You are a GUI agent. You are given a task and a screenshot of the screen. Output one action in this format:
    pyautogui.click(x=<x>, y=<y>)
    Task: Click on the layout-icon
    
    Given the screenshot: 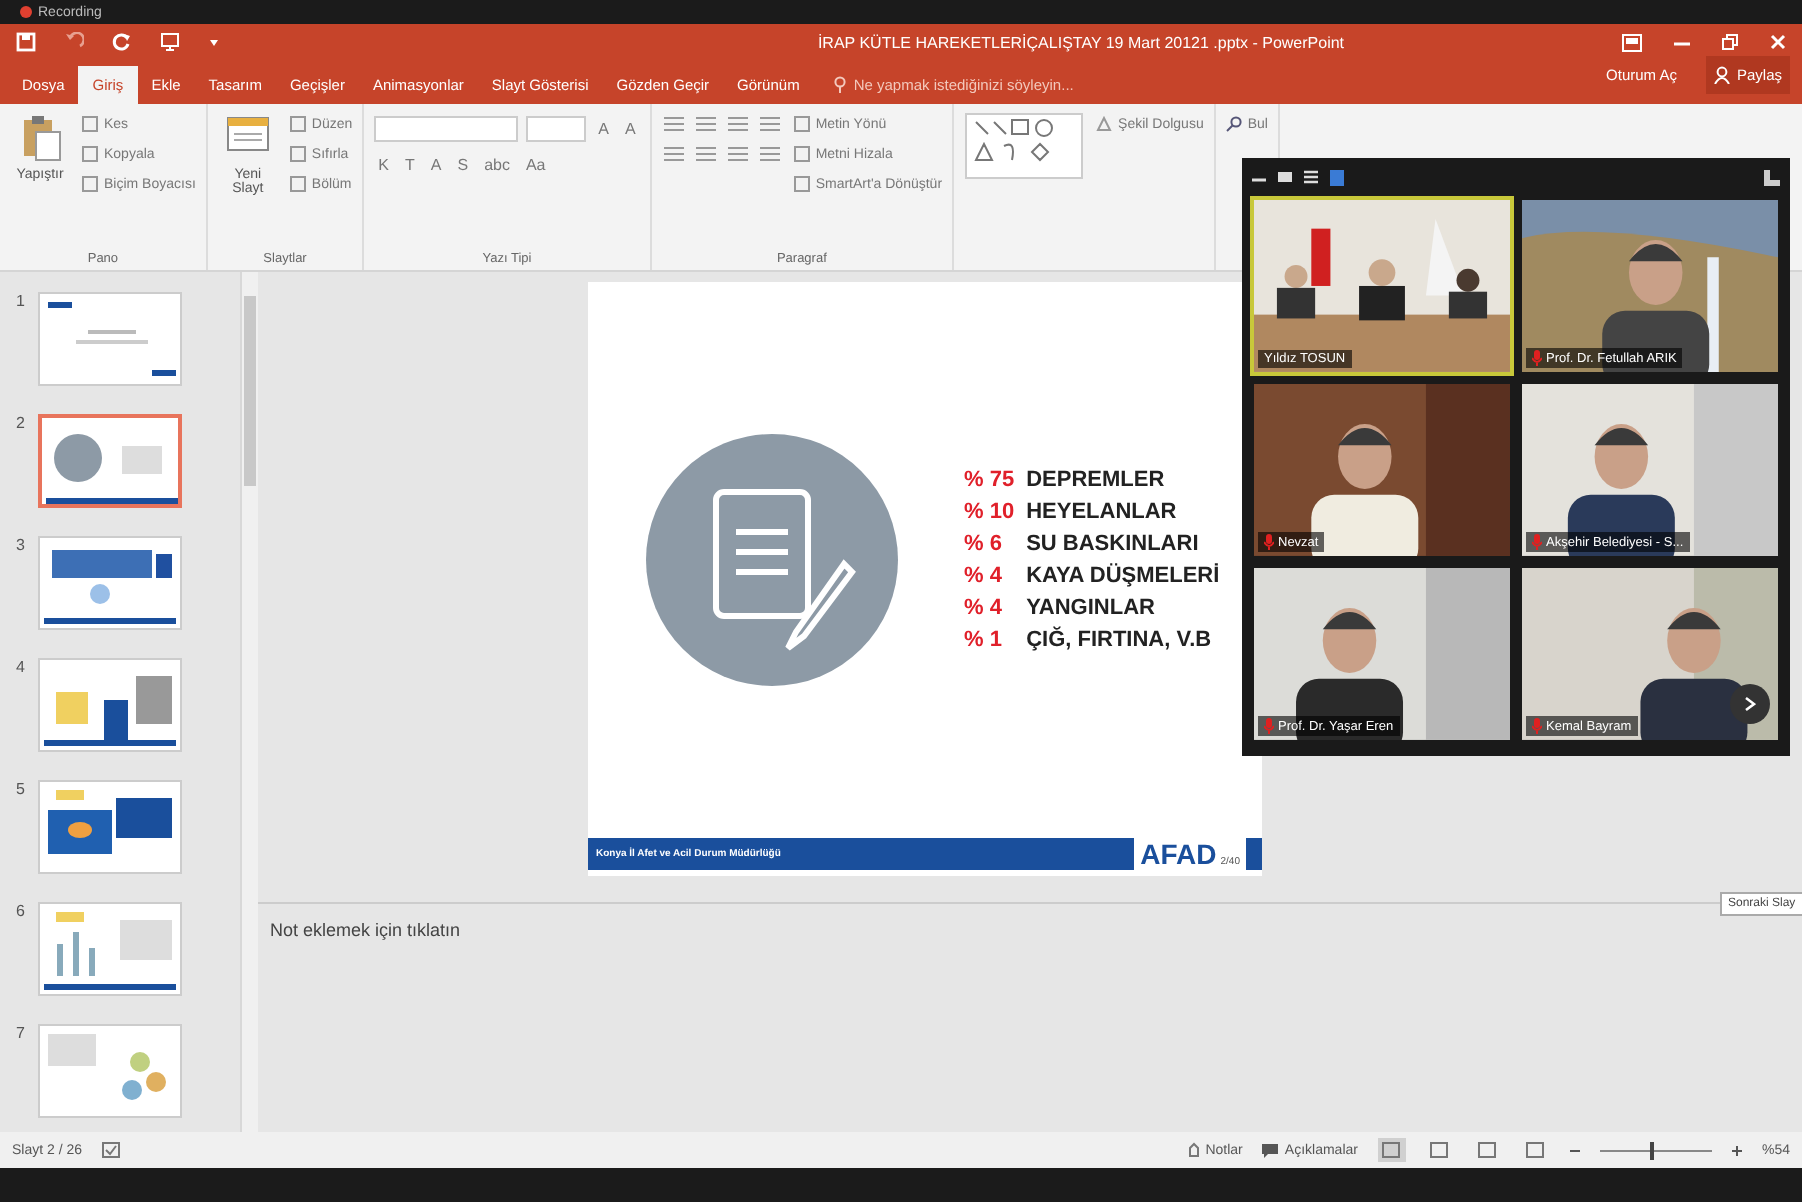 What is the action you would take?
    pyautogui.click(x=1311, y=177)
    